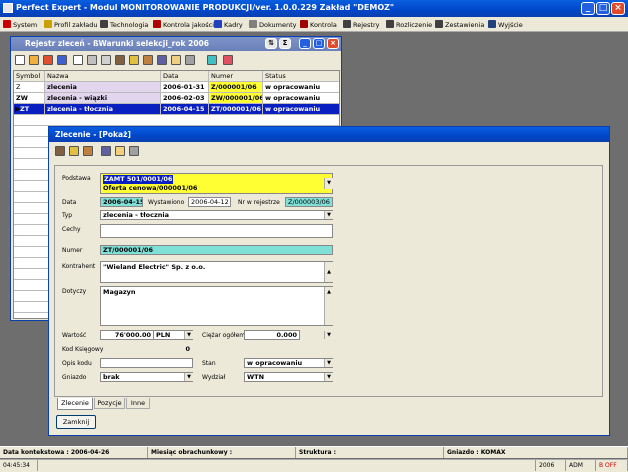 The height and width of the screenshot is (472, 628). Describe the element at coordinates (121, 202) in the screenshot. I see `data-field: 2006-04-15` at that location.